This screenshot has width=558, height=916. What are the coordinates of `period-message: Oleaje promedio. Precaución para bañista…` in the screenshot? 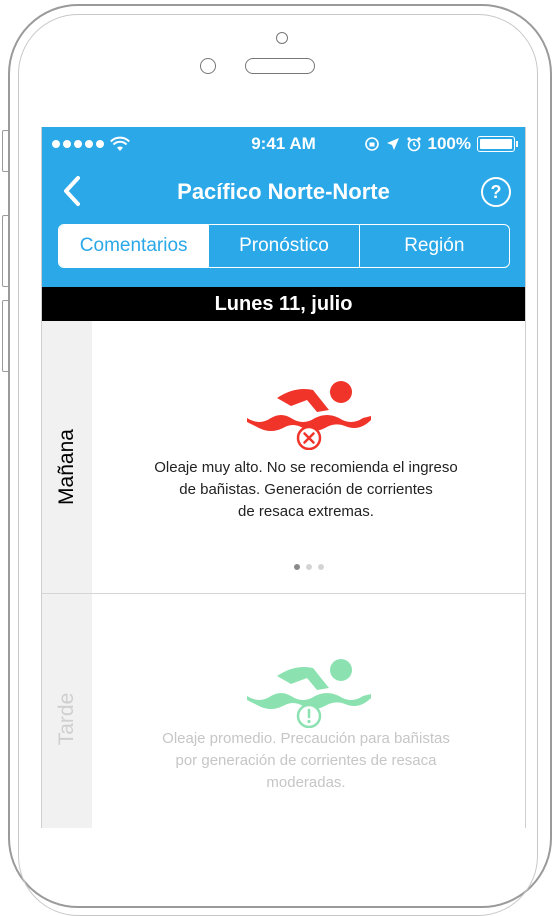 It's located at (306, 761).